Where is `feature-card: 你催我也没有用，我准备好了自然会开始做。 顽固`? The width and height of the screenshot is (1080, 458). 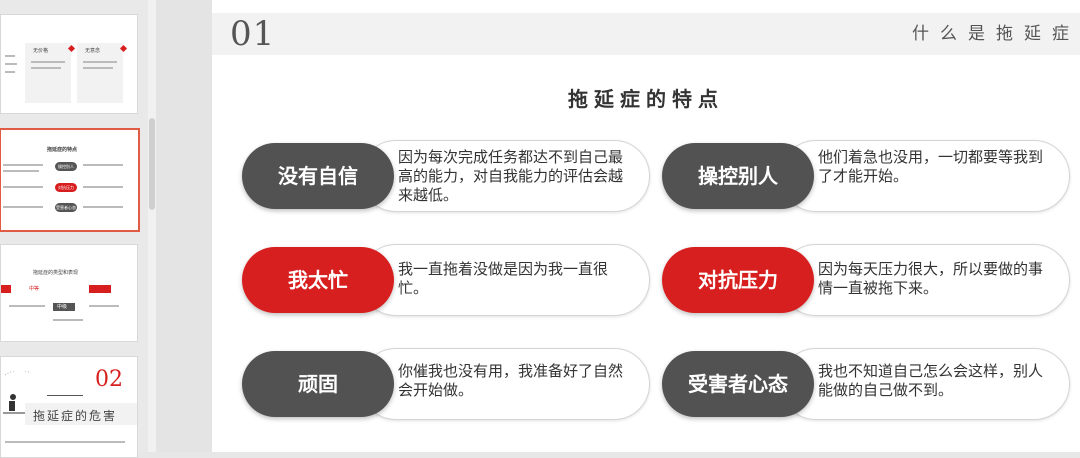
feature-card: 你催我也没有用，我准备好了自然会开始做。 顽固 is located at coordinates (447, 384).